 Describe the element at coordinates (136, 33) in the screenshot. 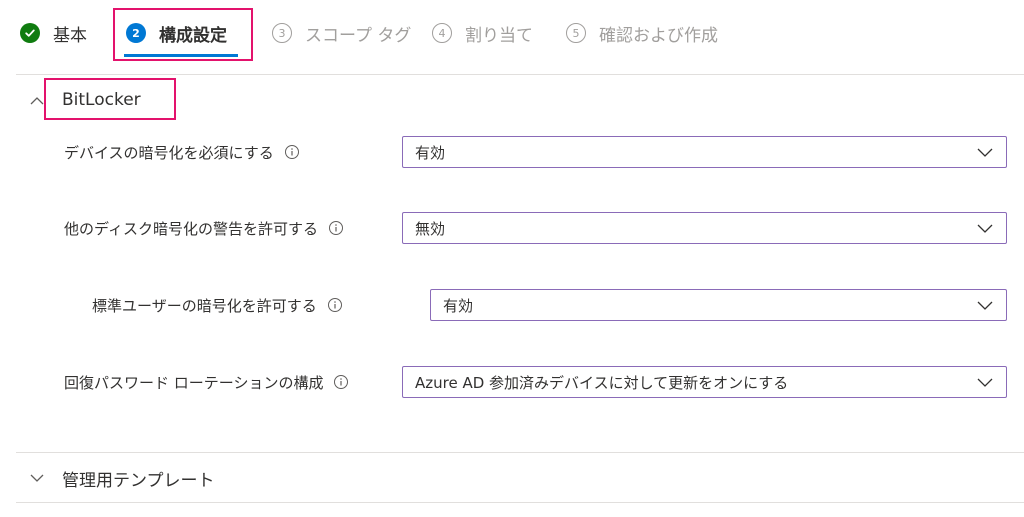

I see `step-number: 2` at that location.